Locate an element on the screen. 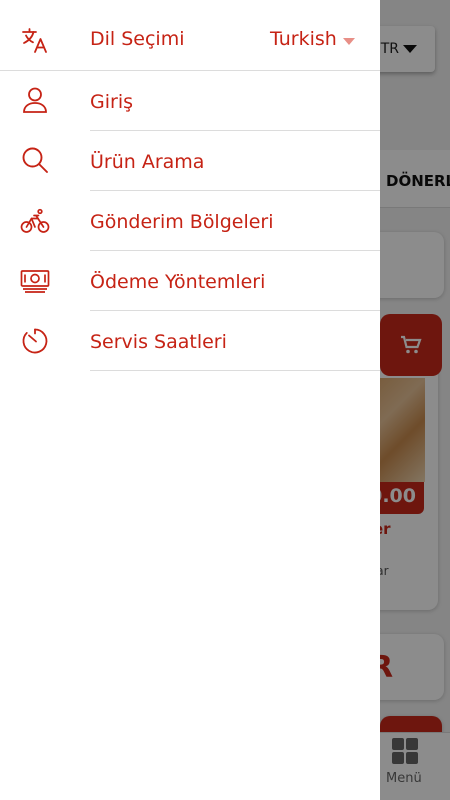 This screenshot has height=800, width=450. drawer-item-delivery-zones: Gönderim Bölgeleri is located at coordinates (190, 221).